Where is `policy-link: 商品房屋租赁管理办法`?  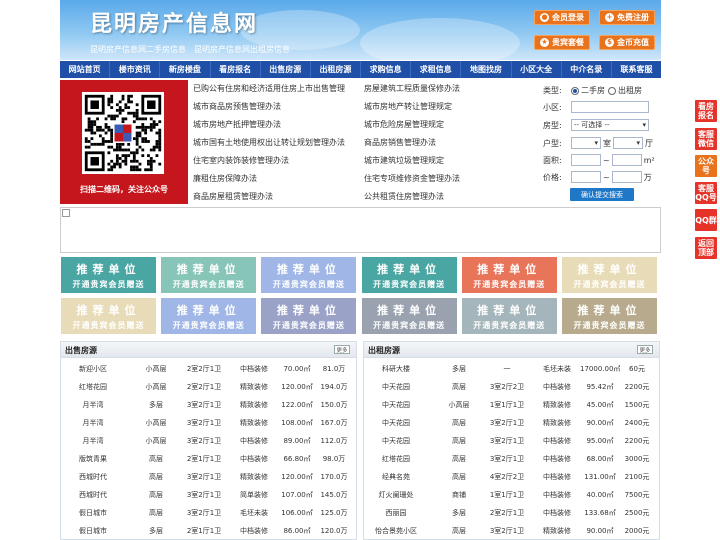
policy-link: 商品房屋租赁管理办法 is located at coordinates (278, 197).